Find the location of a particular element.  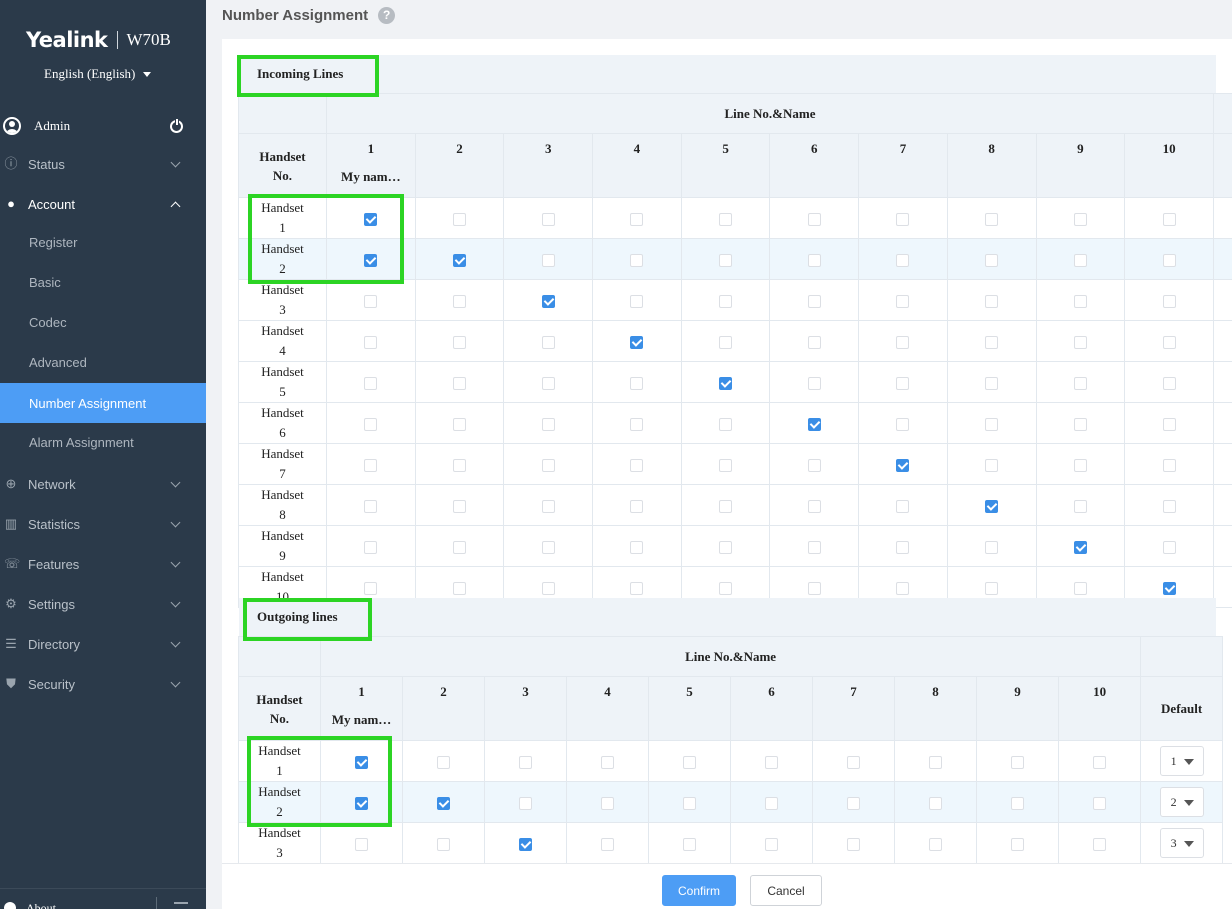

help-icon: ? is located at coordinates (387, 15).